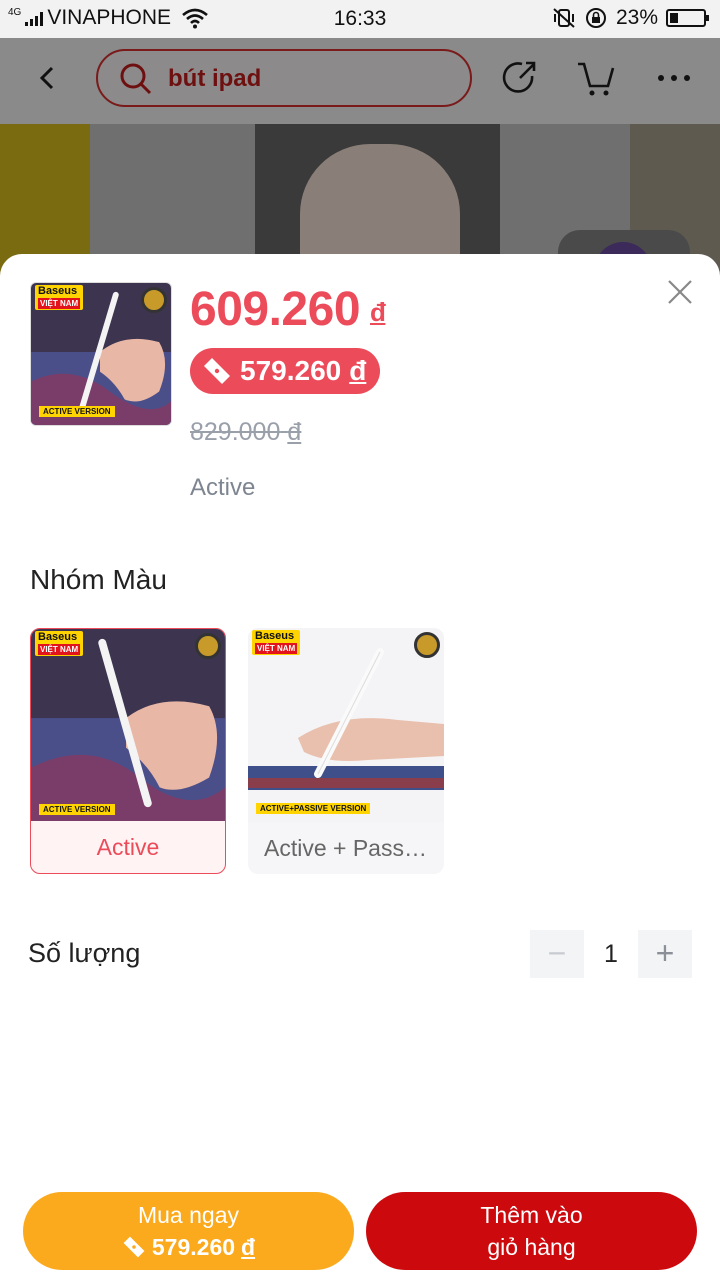  Describe the element at coordinates (360, 19) in the screenshot. I see `status-bar: 4G VINAPHONE 16:33 23%` at that location.